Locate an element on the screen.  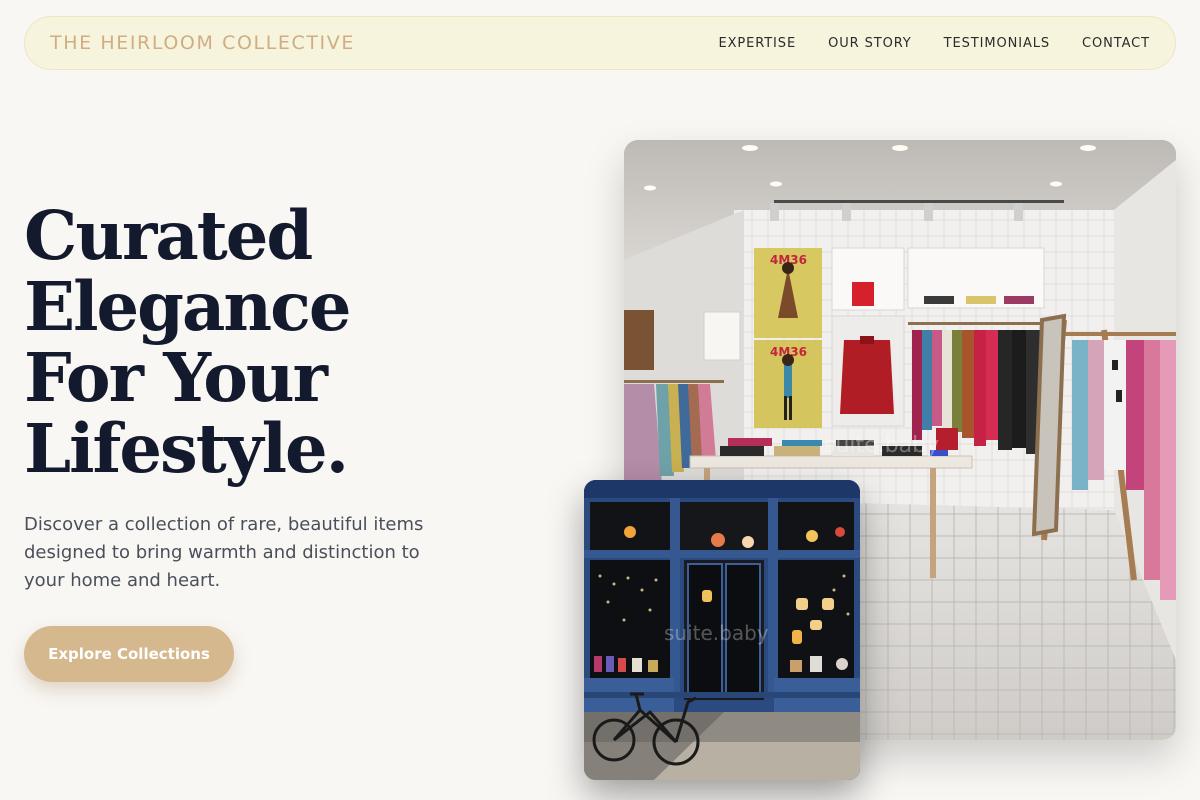
nav-link-testimonials: TESTIMONIALS is located at coordinates (997, 43).